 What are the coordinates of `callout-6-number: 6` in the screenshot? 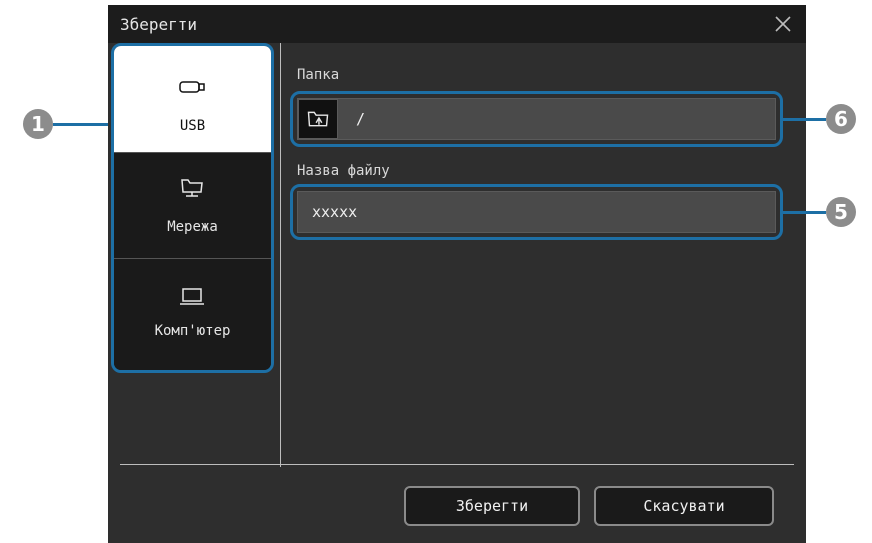 It's located at (841, 119).